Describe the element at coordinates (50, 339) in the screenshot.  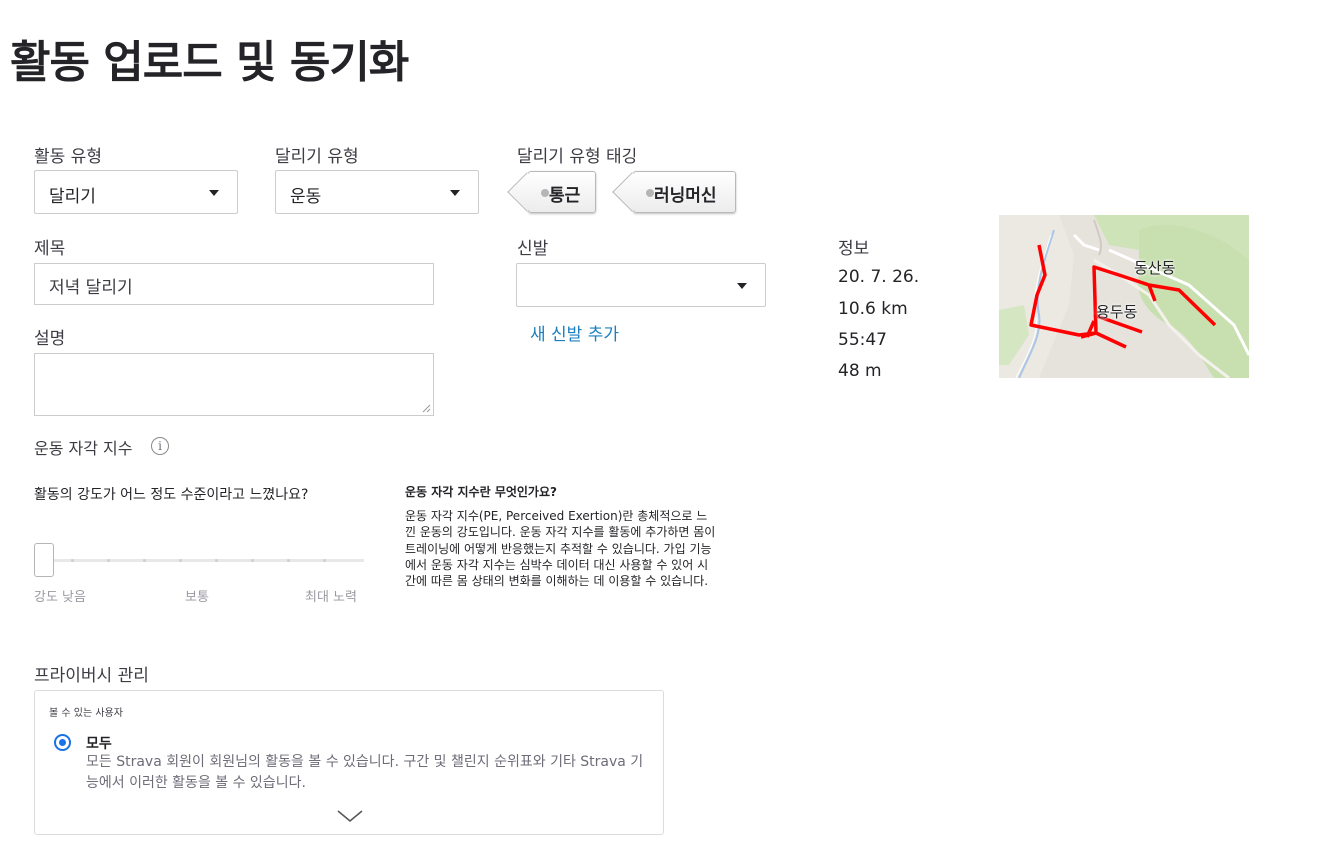
I see `description-label: 설명` at that location.